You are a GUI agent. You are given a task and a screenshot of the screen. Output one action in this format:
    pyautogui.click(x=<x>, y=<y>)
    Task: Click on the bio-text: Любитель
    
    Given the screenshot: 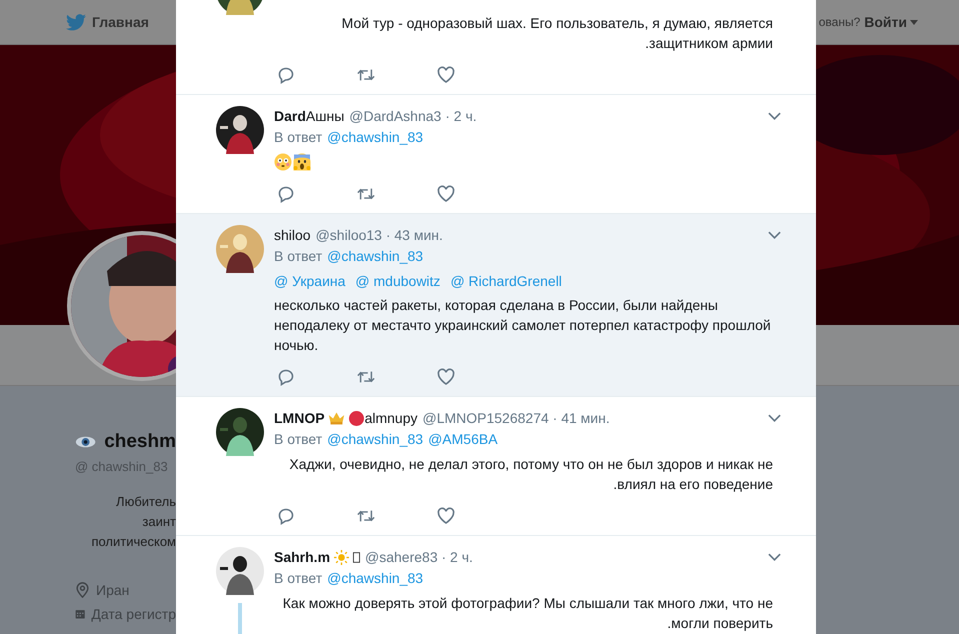 What is the action you would take?
    pyautogui.click(x=146, y=502)
    